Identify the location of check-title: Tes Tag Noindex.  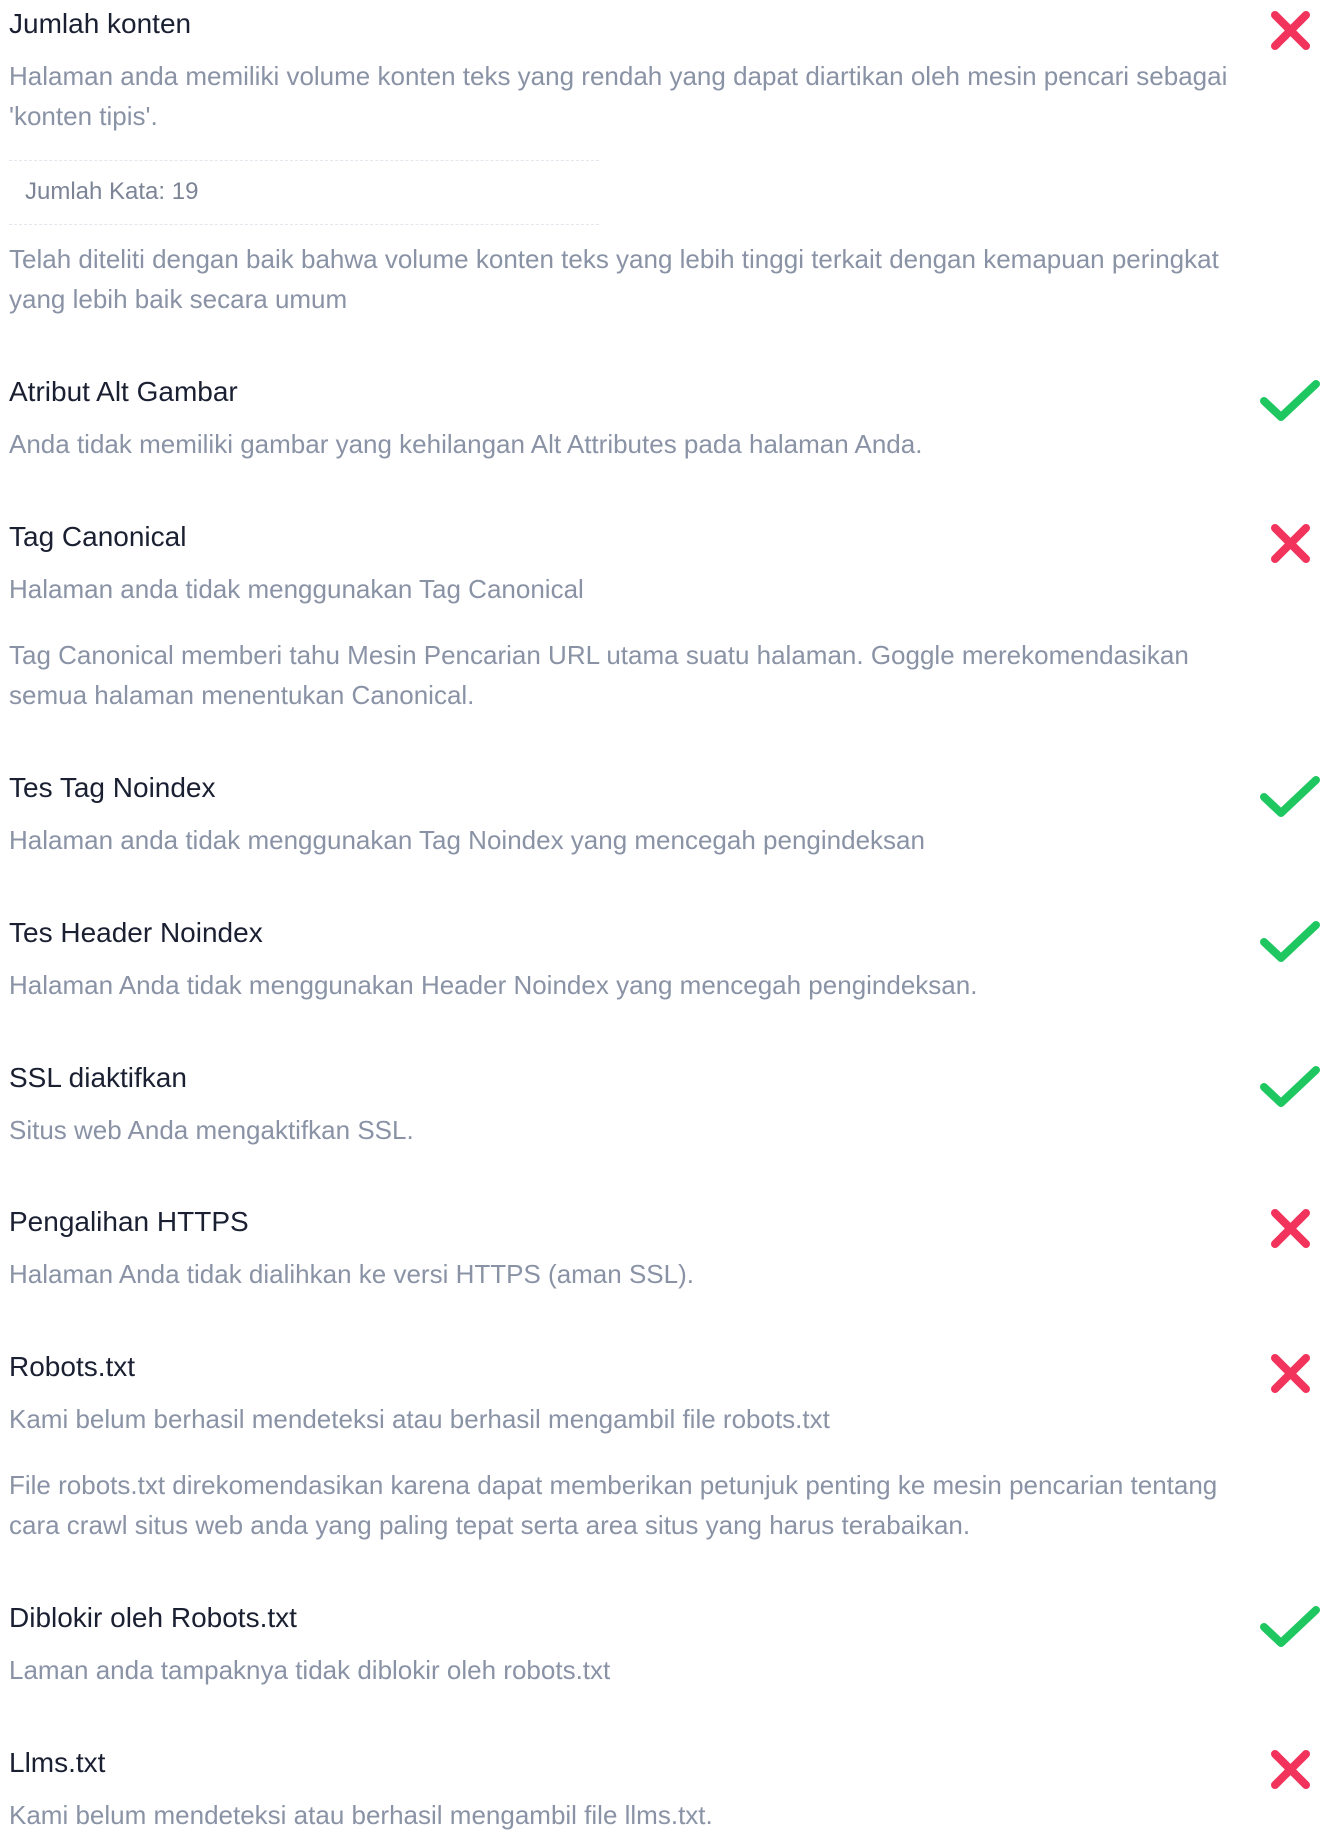
(112, 787).